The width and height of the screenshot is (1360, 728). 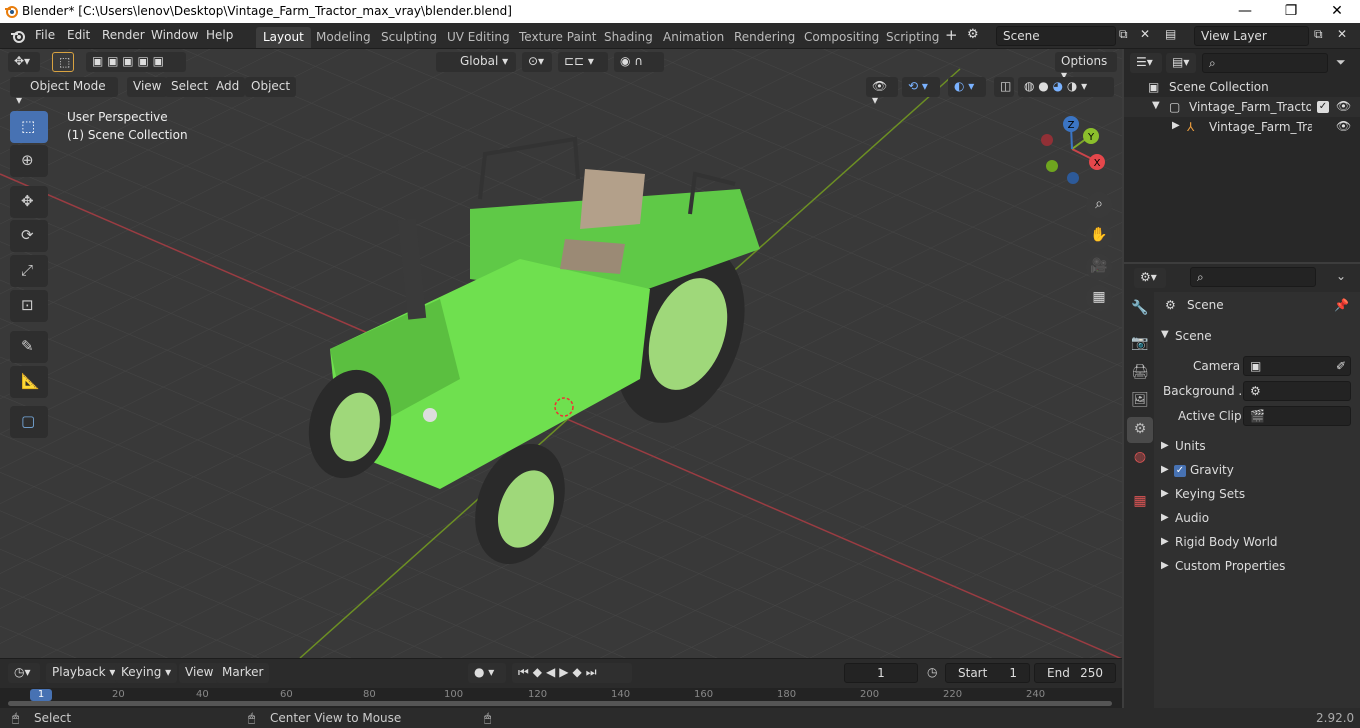 What do you see at coordinates (1145, 34) in the screenshot?
I see `remove-scene-icon: ✕` at bounding box center [1145, 34].